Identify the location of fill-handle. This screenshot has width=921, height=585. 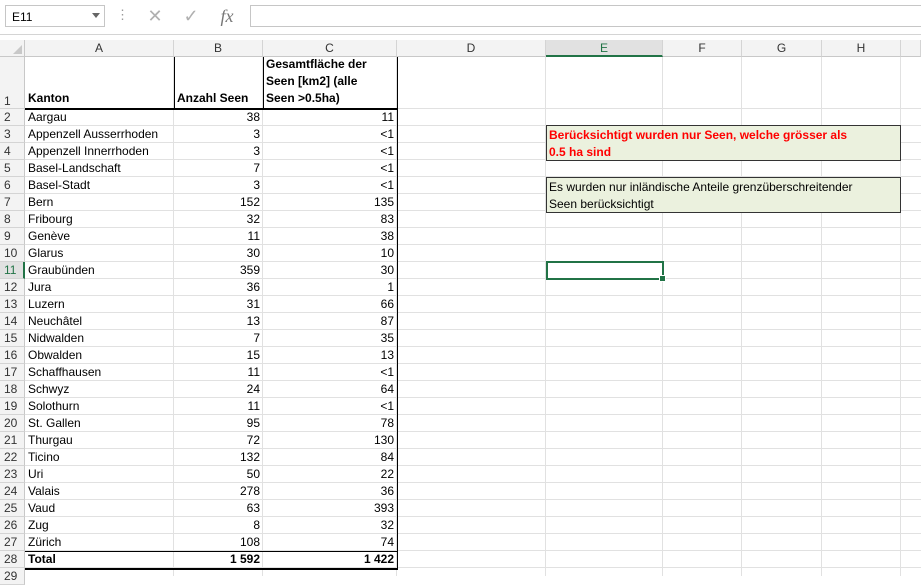
(662, 278).